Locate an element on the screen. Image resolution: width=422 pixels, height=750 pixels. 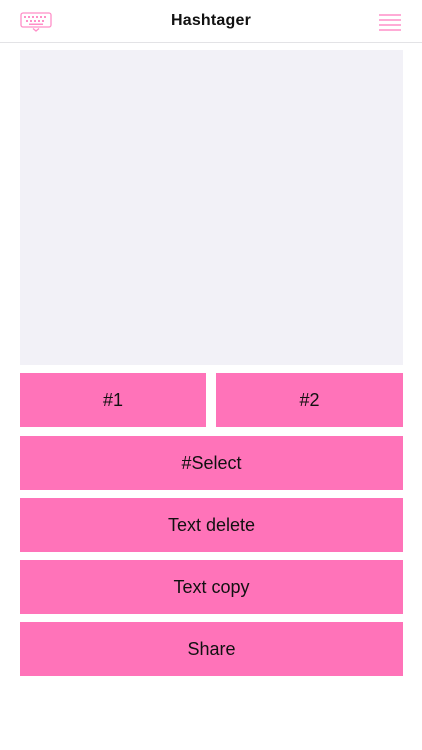
navigation-bar: Hashtager is located at coordinates (211, 21).